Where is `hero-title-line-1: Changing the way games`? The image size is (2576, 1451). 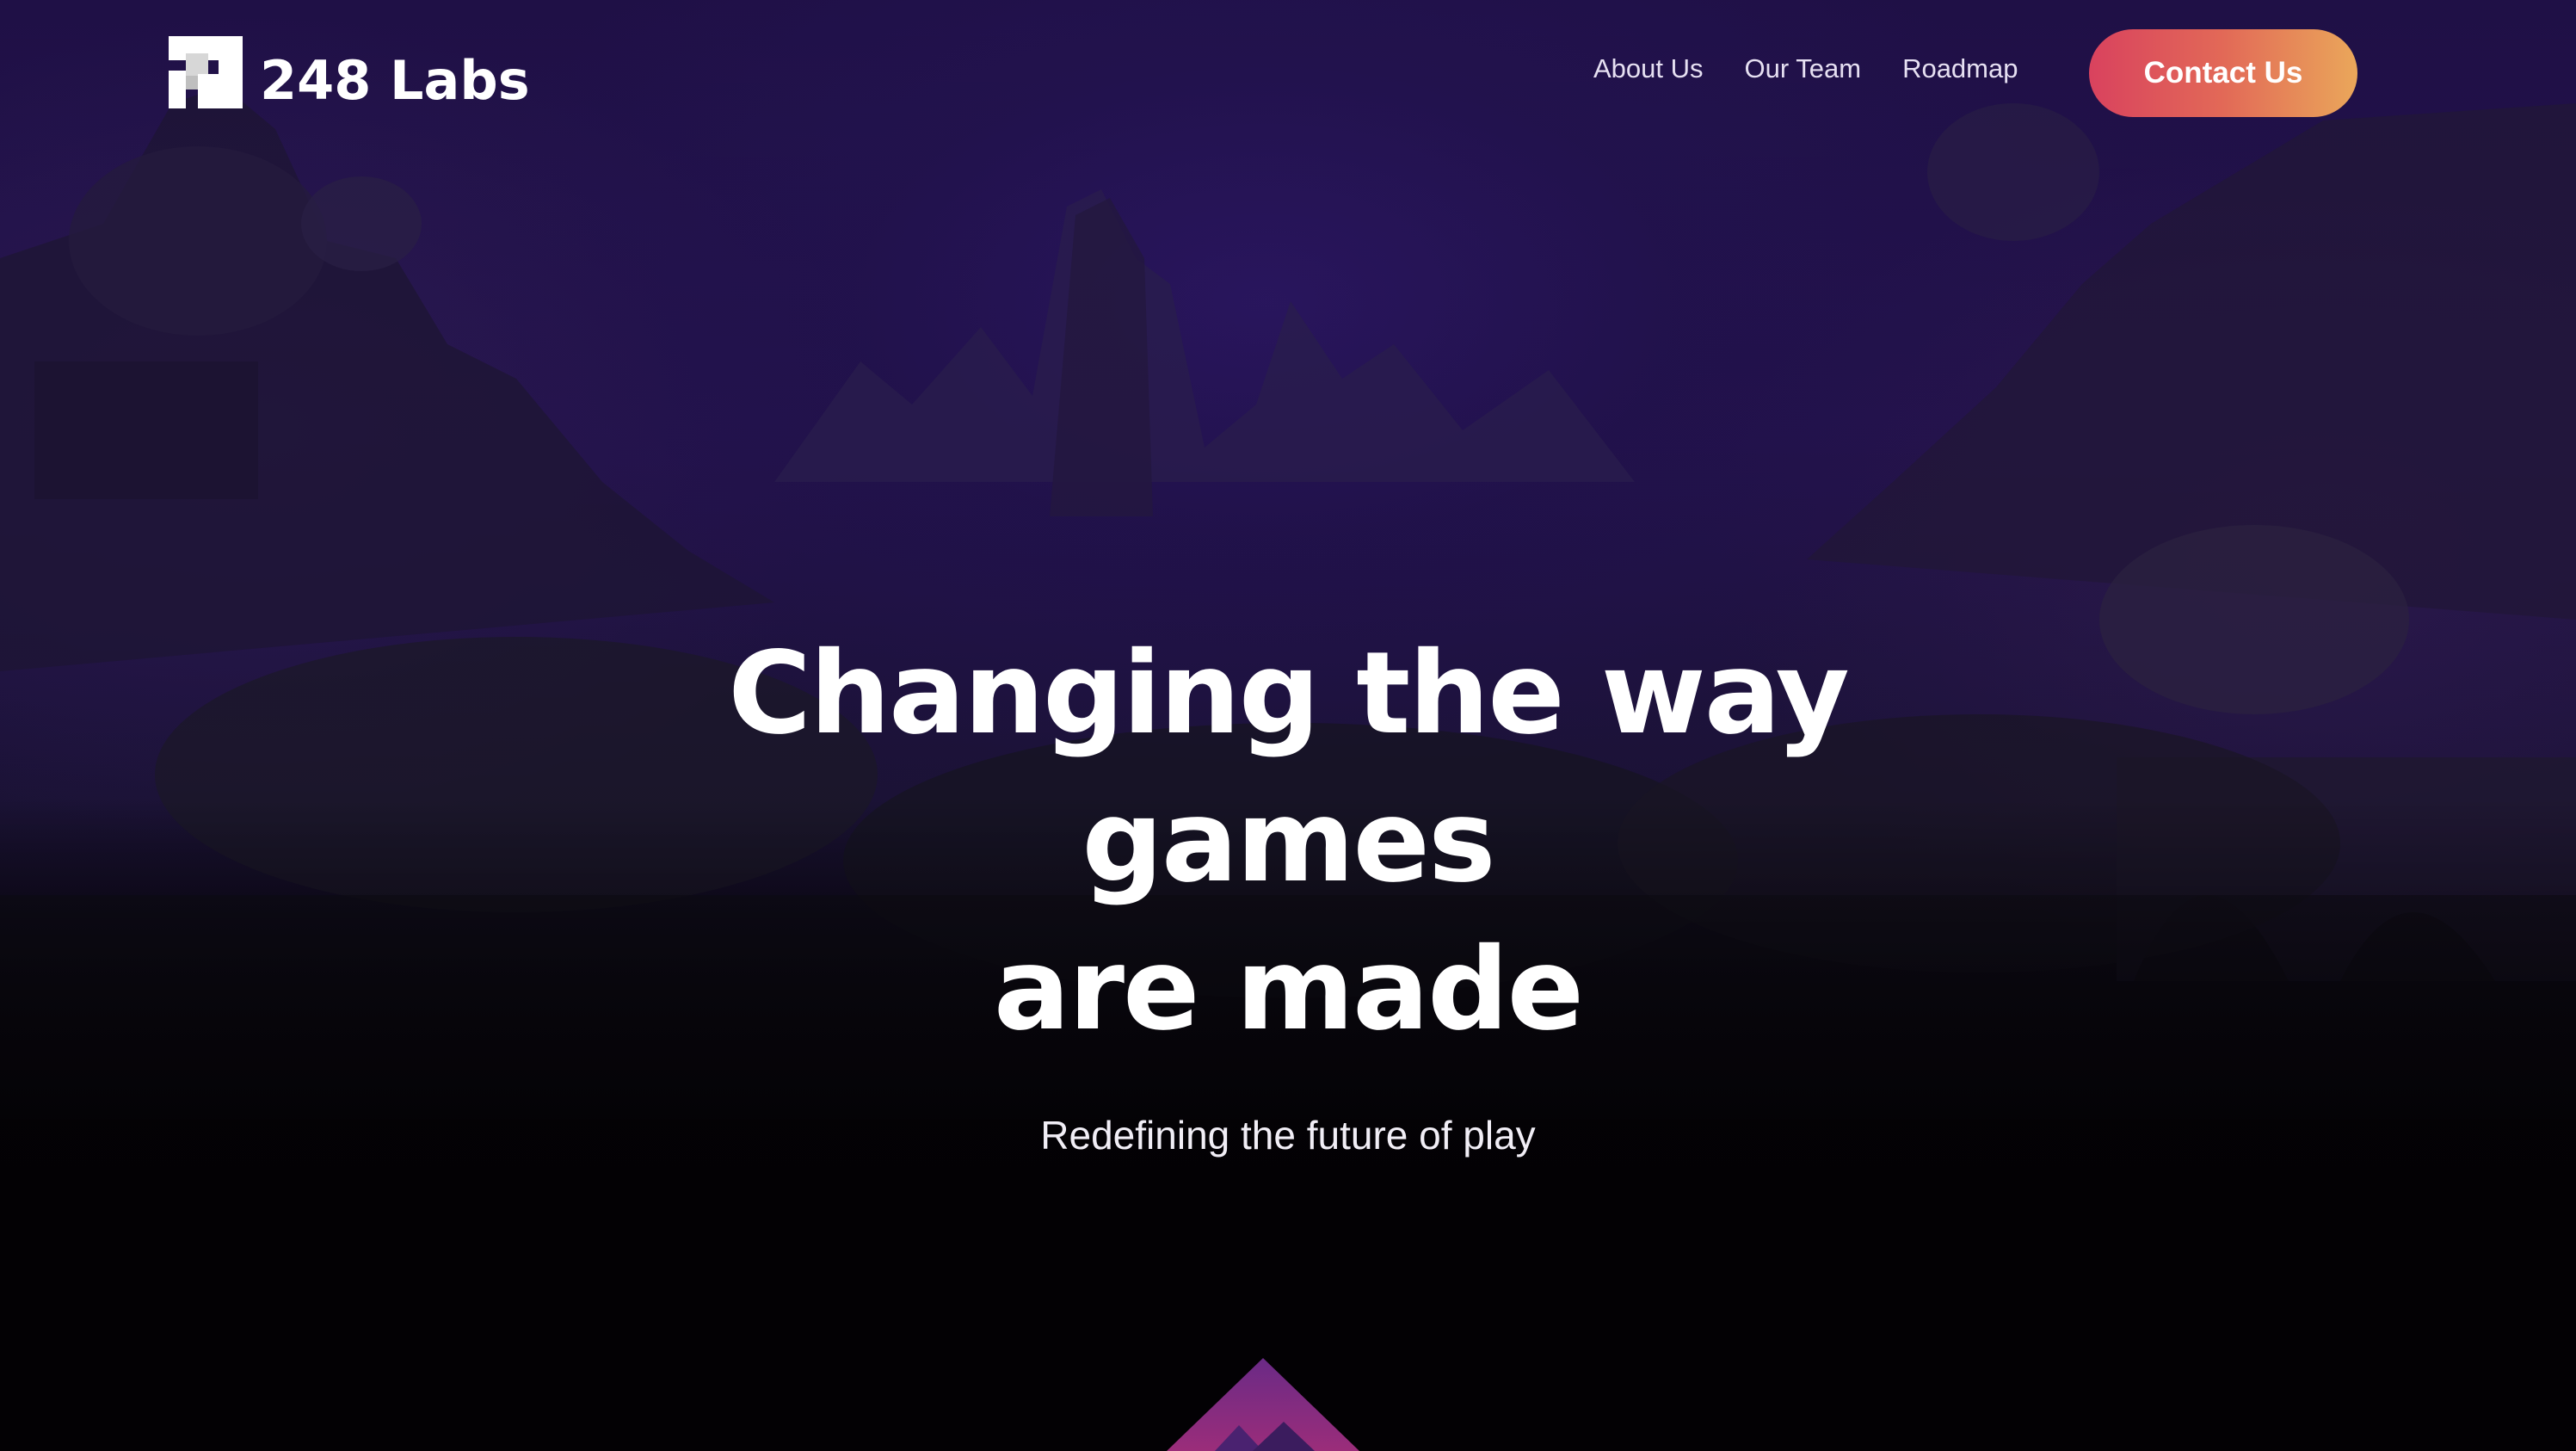 hero-title-line-1: Changing the way games is located at coordinates (1289, 767).